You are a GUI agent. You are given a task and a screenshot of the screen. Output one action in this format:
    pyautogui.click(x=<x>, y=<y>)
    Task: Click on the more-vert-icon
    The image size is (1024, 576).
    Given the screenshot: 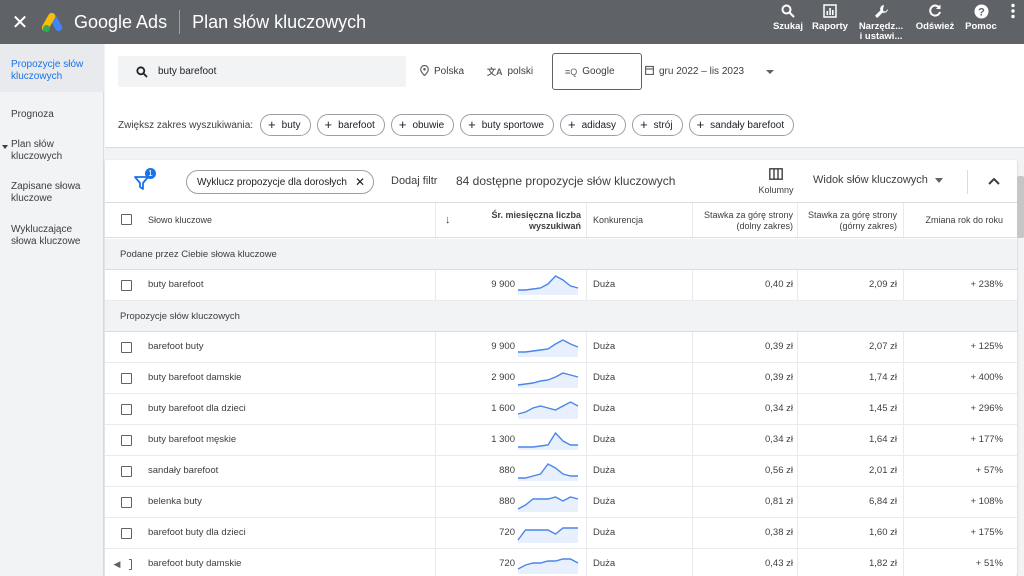 What is the action you would take?
    pyautogui.click(x=1013, y=11)
    